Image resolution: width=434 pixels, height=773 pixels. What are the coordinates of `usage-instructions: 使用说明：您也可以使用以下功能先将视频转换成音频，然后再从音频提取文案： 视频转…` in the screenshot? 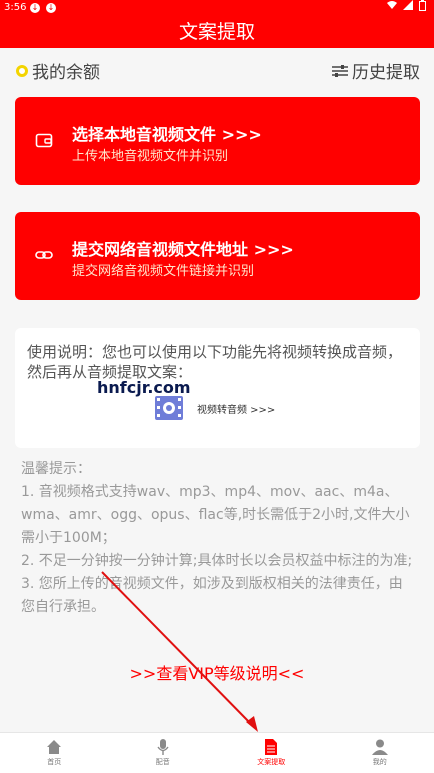 It's located at (217, 388).